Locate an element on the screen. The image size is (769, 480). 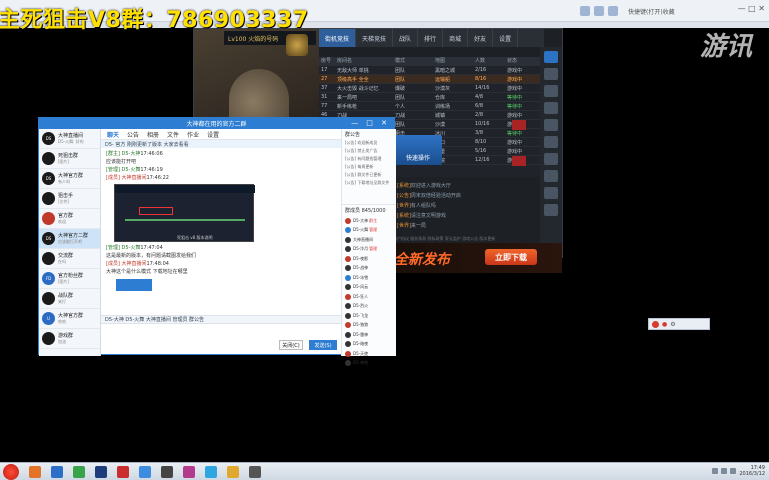
member-item: D5-独狼 is located at coordinates (369, 326).